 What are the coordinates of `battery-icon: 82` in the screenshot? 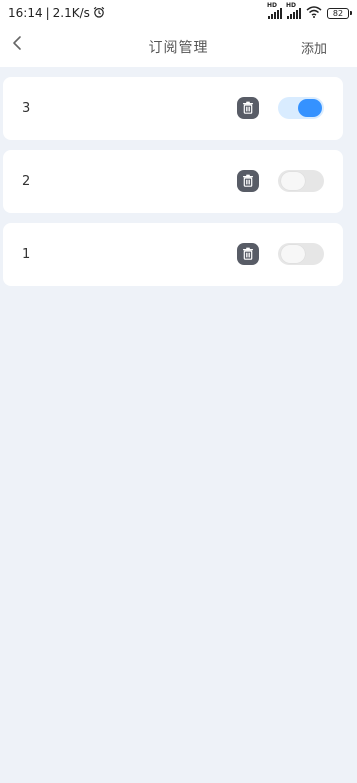 It's located at (339, 13).